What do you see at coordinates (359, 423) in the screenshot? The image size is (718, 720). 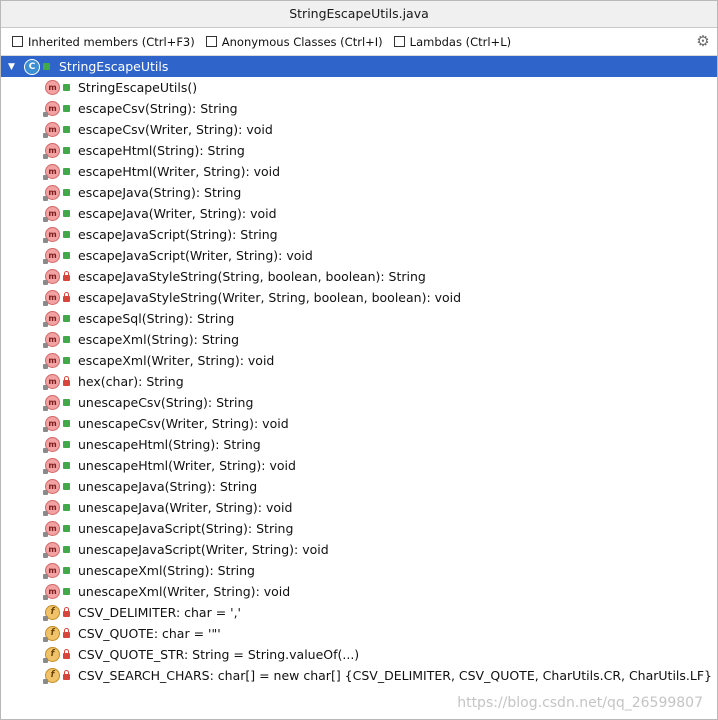 I see `tree-member-row: m unescapeCsv(Writer, String): void` at bounding box center [359, 423].